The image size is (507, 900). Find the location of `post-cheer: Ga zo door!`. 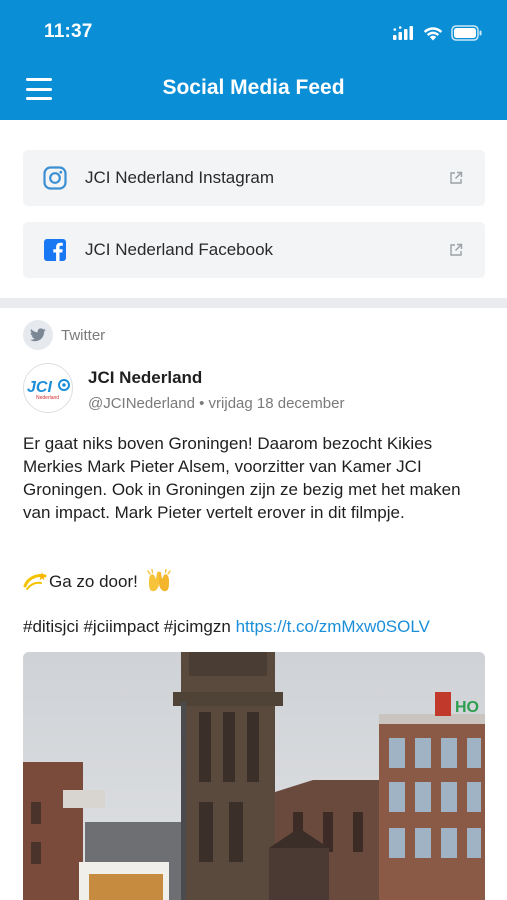

post-cheer: Ga zo door! is located at coordinates (93, 581).